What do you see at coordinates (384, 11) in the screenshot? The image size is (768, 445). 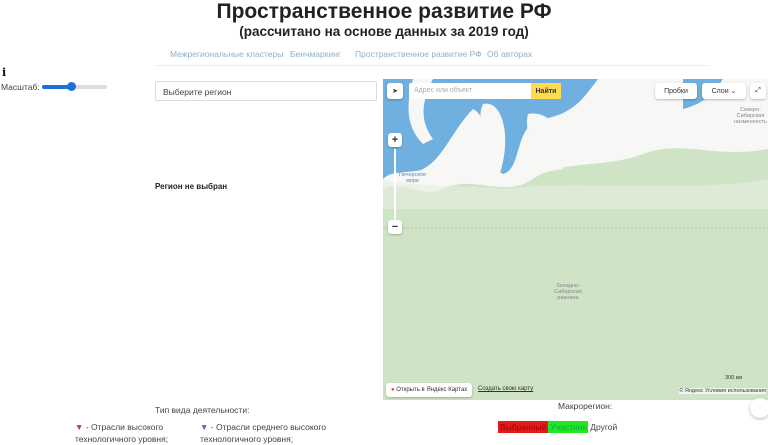 I see `page-title: Пространственное развитие РФ` at bounding box center [384, 11].